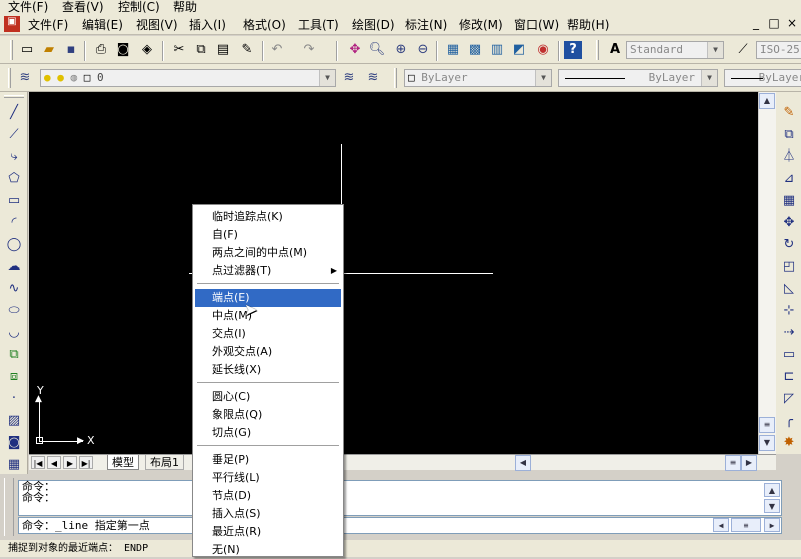  What do you see at coordinates (721, 525) in the screenshot?
I see `cmd-scroll-left-icon: ◀` at bounding box center [721, 525].